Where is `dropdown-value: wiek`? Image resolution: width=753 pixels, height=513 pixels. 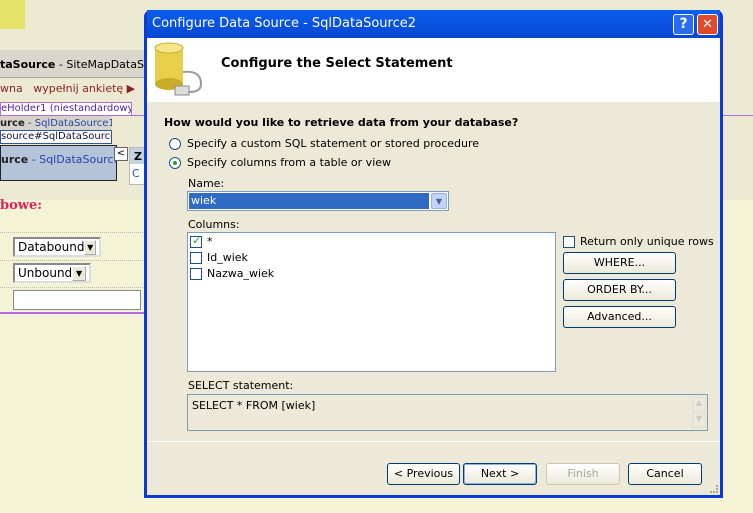 dropdown-value: wiek is located at coordinates (309, 201).